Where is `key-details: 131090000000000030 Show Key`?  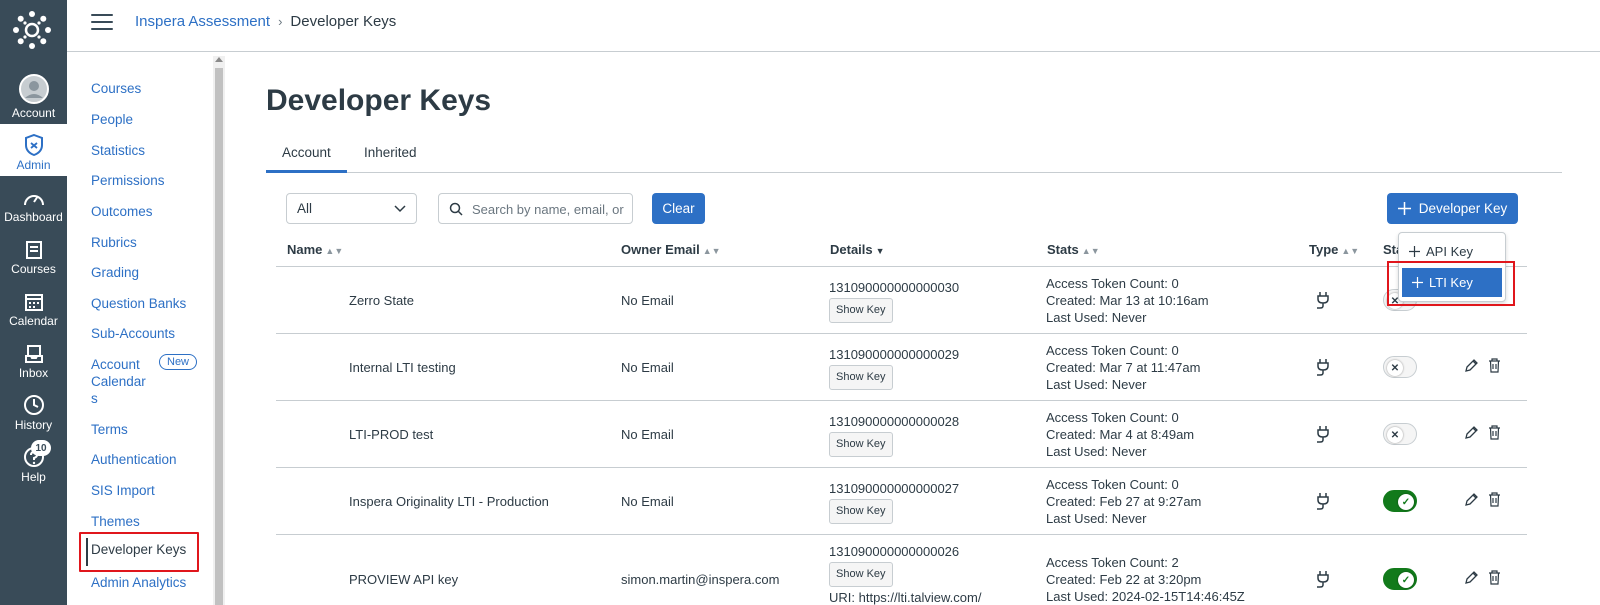 key-details: 131090000000000030 Show Key is located at coordinates (894, 301).